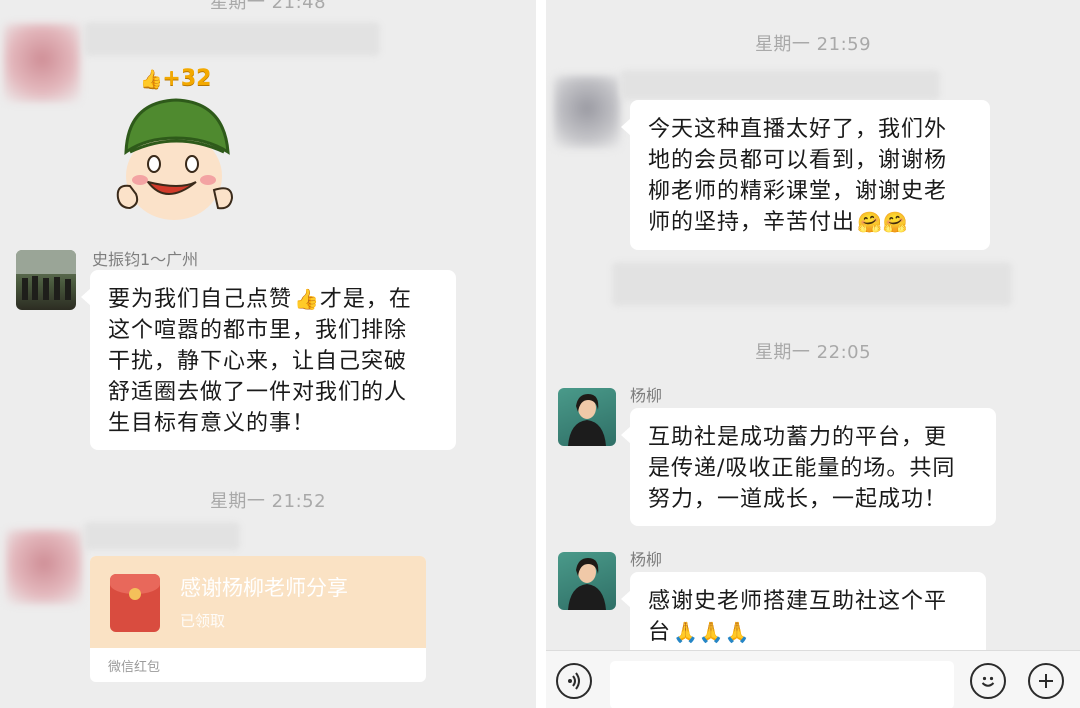 Image resolution: width=1080 pixels, height=708 pixels. What do you see at coordinates (175, 159) in the screenshot?
I see `cartoon-soldier-icon` at bounding box center [175, 159].